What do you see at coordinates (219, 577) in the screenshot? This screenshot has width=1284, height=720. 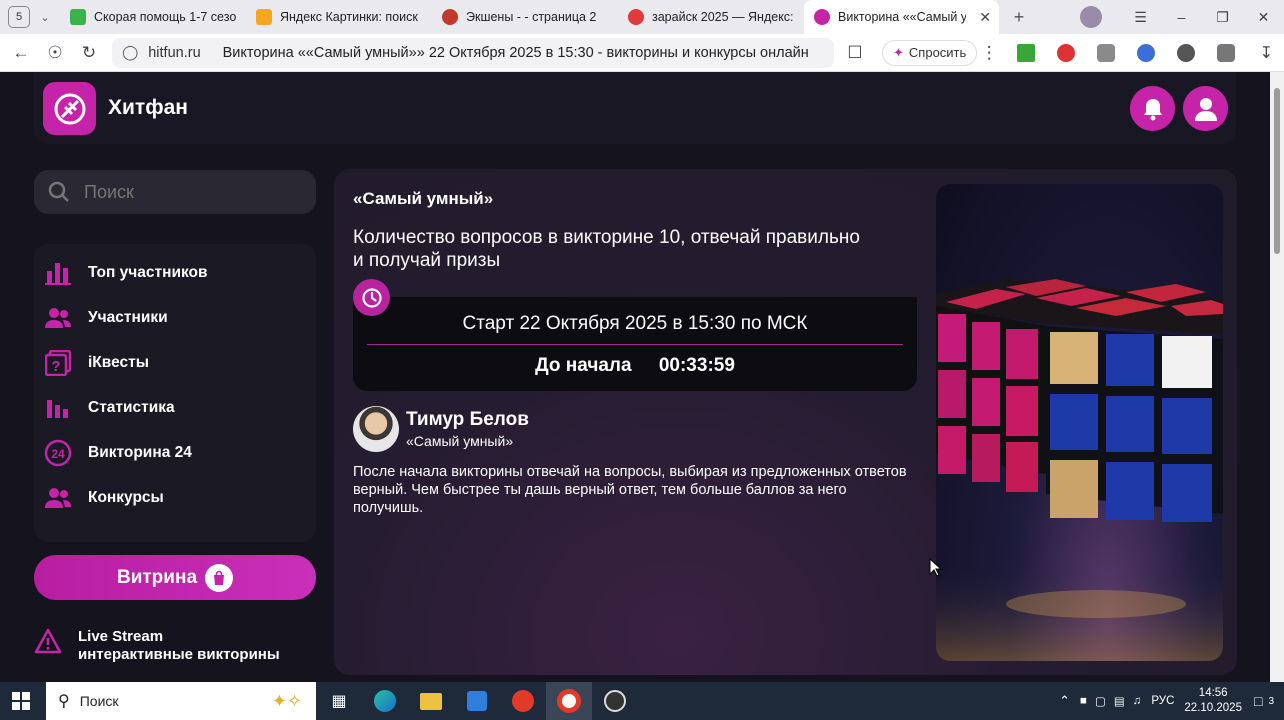 I see `shopping-bag-icon` at bounding box center [219, 577].